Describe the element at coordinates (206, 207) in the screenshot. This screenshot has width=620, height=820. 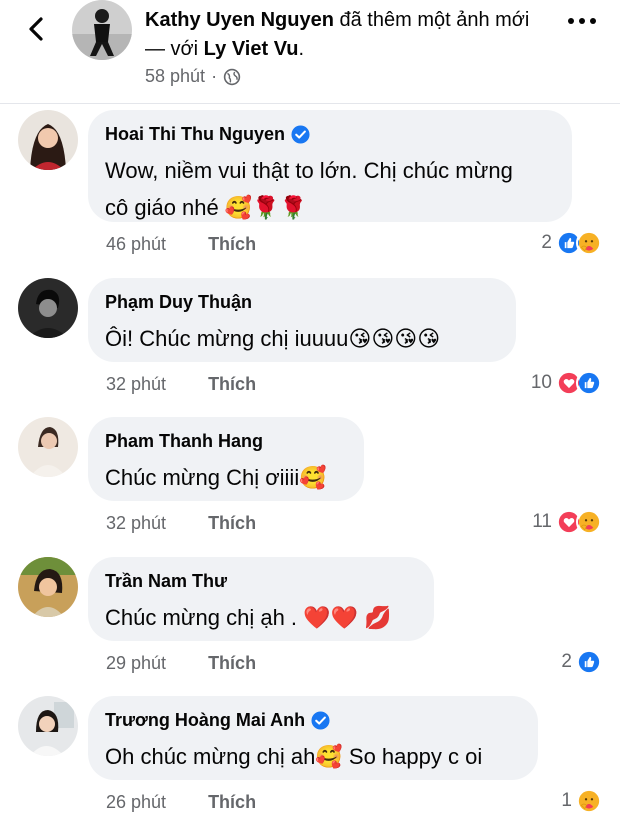
I see `comment-text-line: cô giáo nhé 🥰🌹🌹` at that location.